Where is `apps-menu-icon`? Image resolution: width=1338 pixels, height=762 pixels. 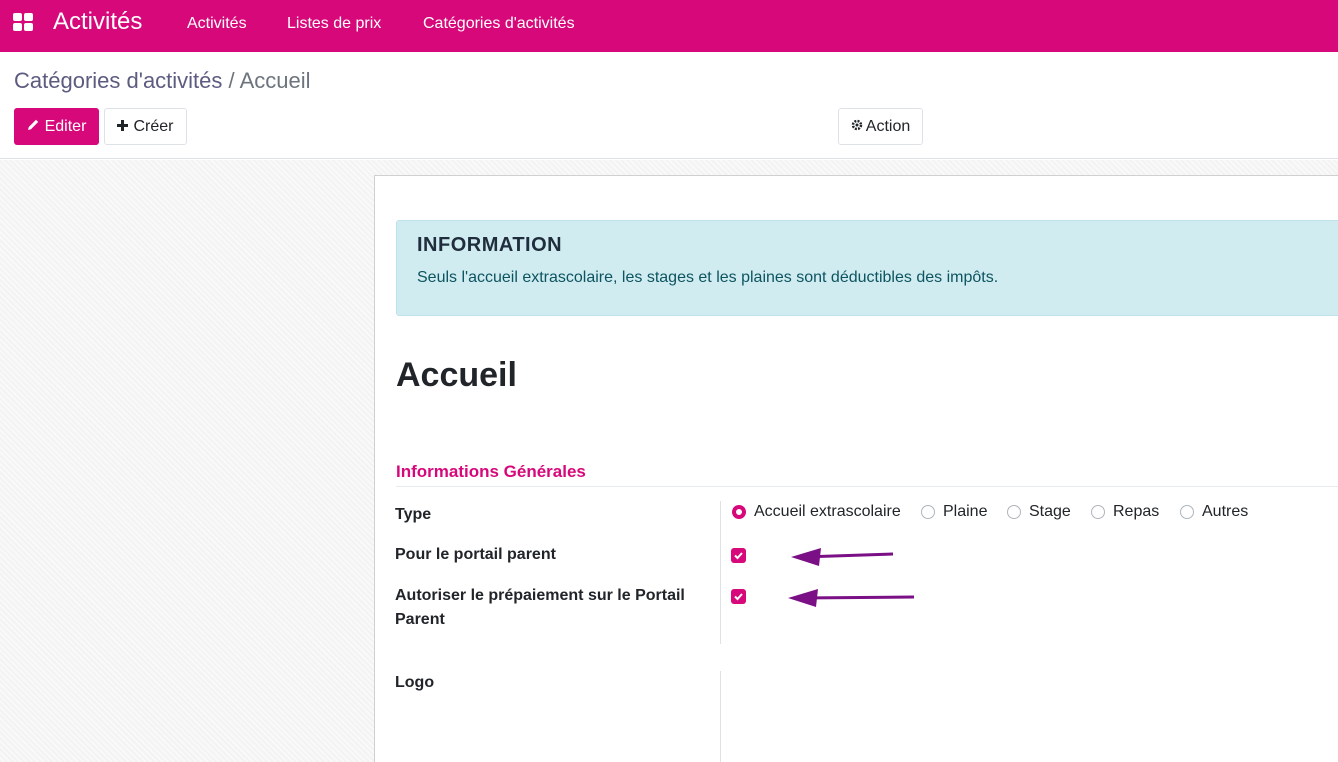 apps-menu-icon is located at coordinates (23, 22).